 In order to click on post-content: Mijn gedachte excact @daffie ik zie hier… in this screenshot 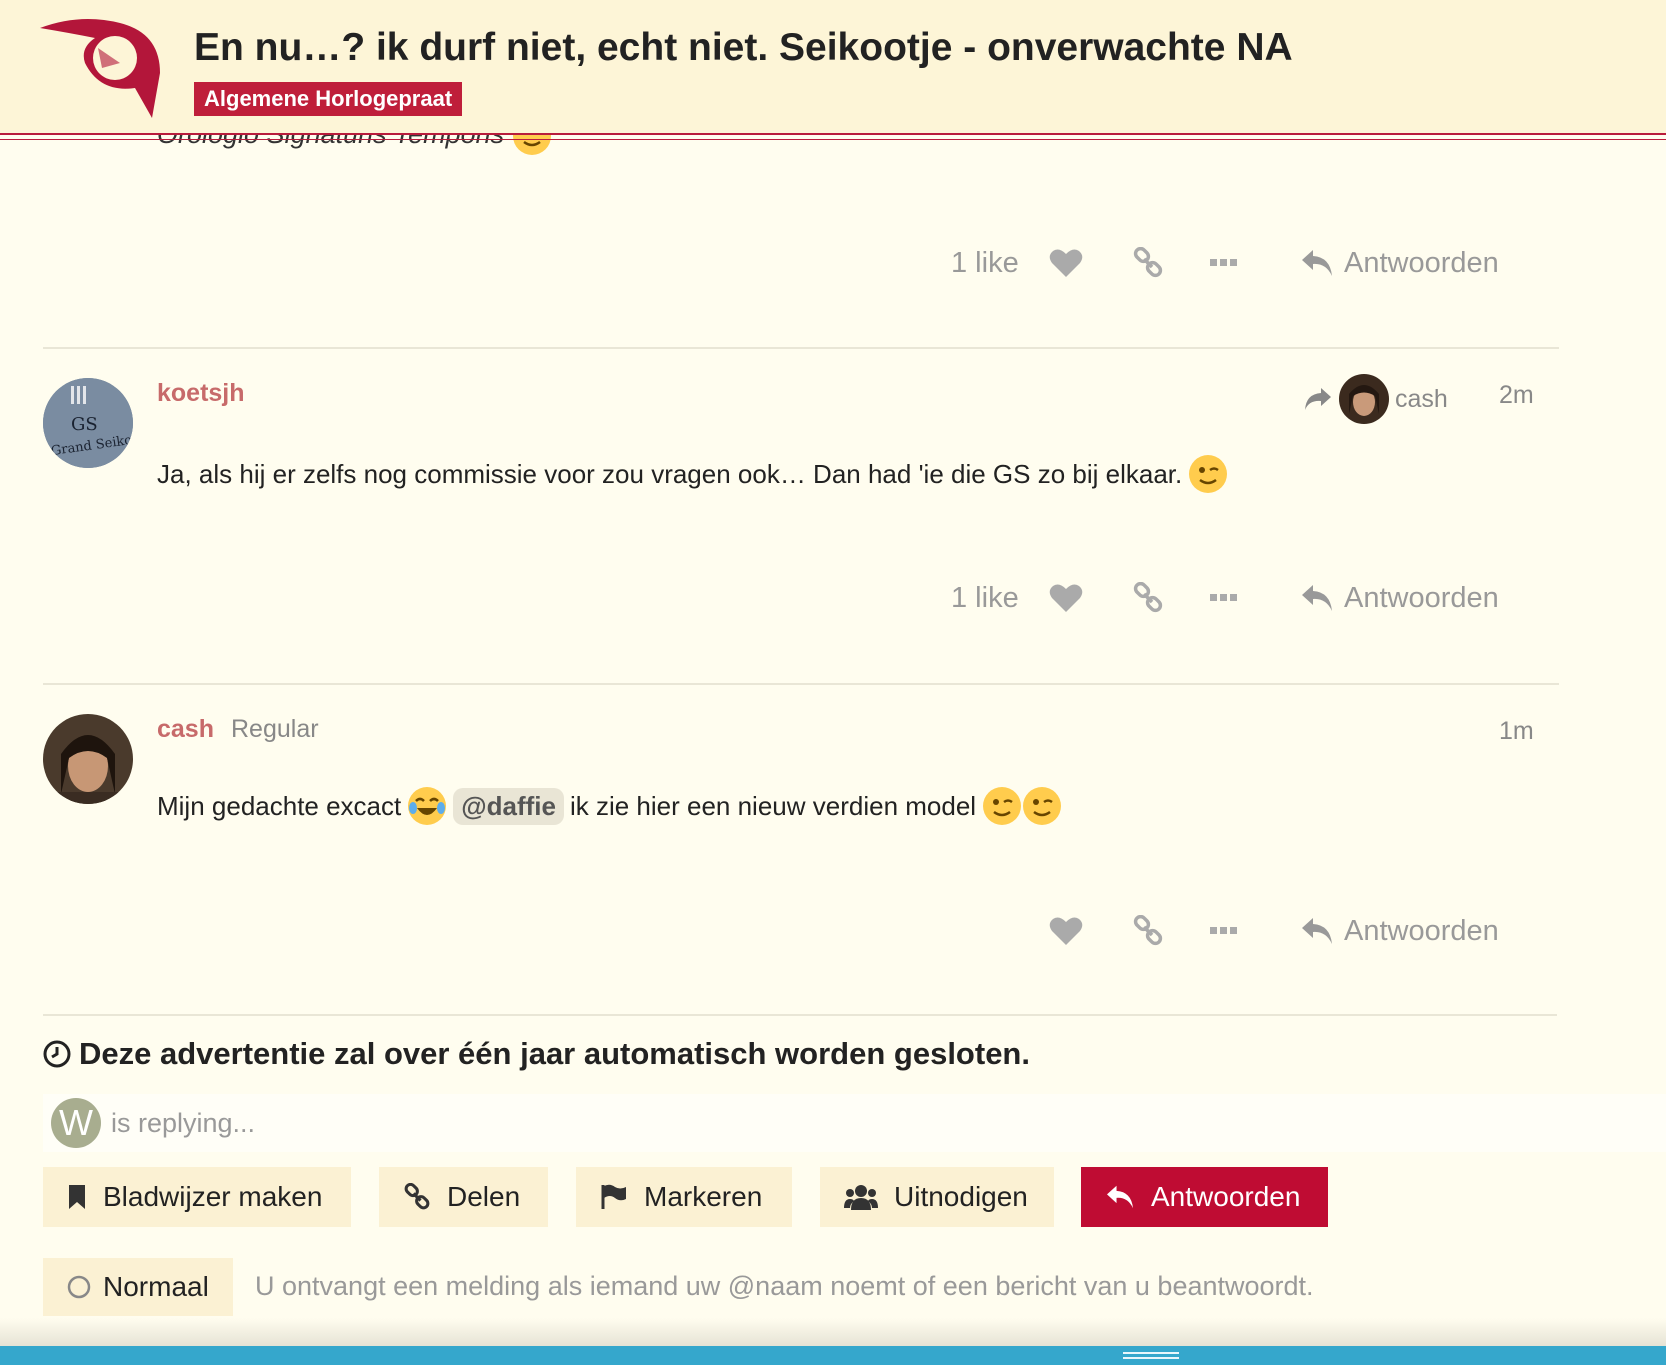, I will do `click(609, 806)`.